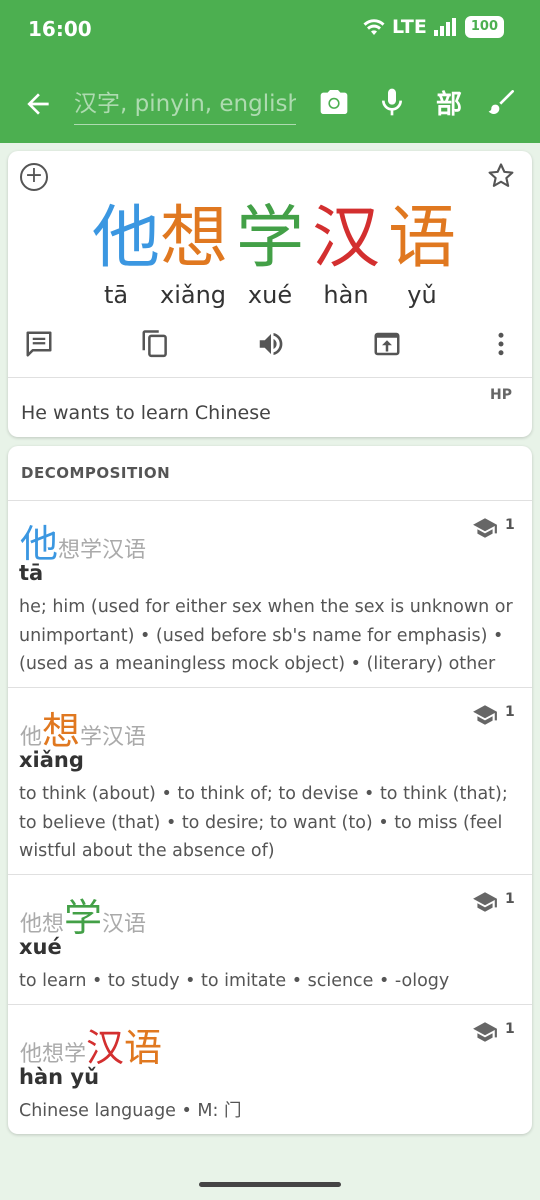 The width and height of the screenshot is (540, 1200). I want to click on entry-reading: xué, so click(40, 947).